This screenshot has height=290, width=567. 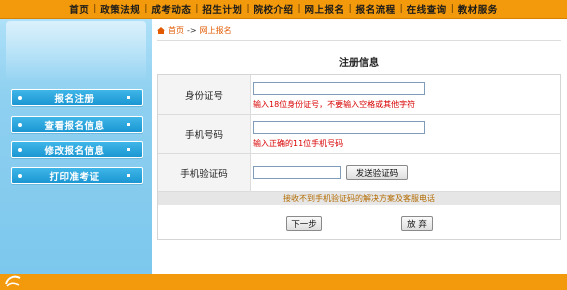 What do you see at coordinates (204, 172) in the screenshot?
I see `code-label: 手机验证码` at bounding box center [204, 172].